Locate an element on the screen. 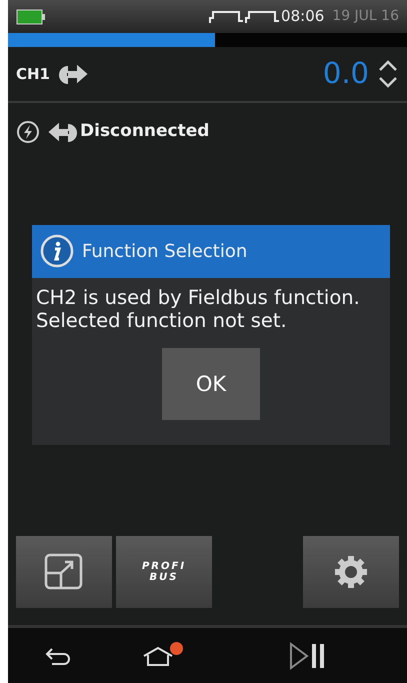 This screenshot has height=683, width=407. clock-time: 08:06 is located at coordinates (302, 17).